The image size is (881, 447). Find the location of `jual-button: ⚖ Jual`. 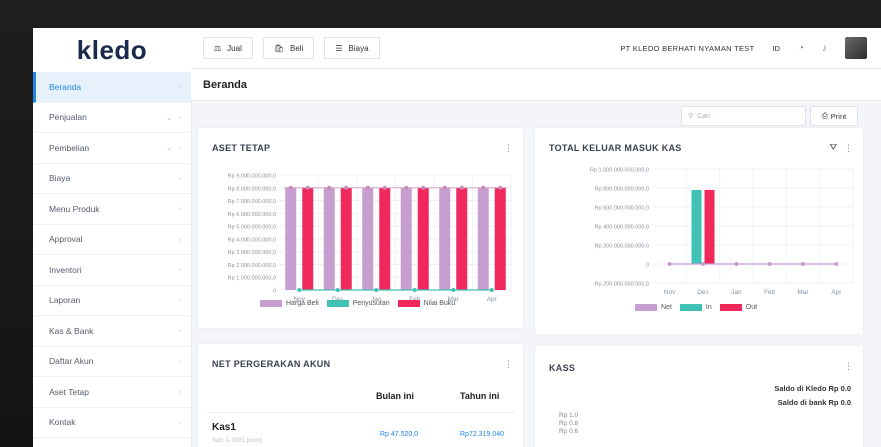

jual-button: ⚖ Jual is located at coordinates (228, 48).